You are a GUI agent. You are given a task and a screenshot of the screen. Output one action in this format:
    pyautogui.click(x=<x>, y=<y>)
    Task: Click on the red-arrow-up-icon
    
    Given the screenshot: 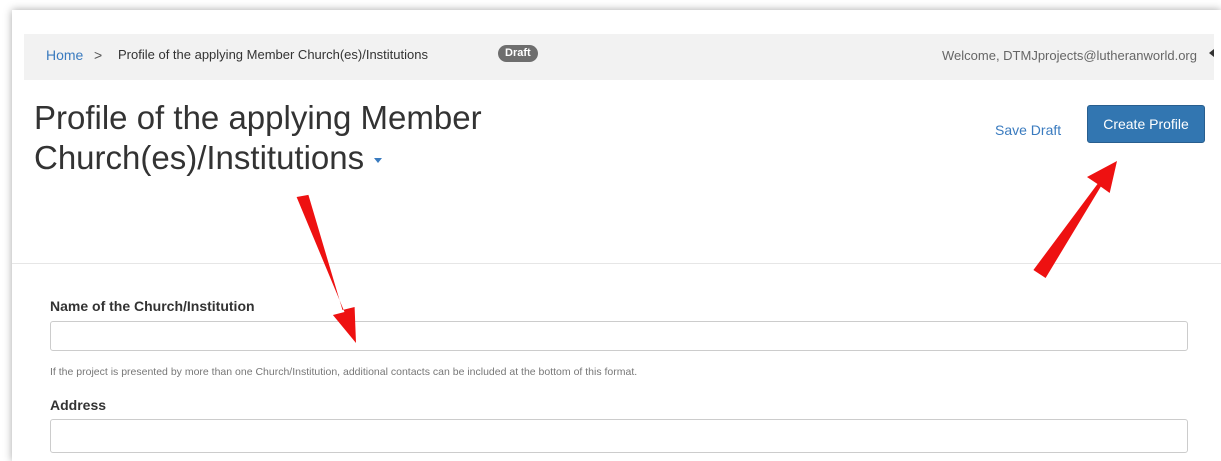 What is the action you would take?
    pyautogui.click(x=1075, y=219)
    